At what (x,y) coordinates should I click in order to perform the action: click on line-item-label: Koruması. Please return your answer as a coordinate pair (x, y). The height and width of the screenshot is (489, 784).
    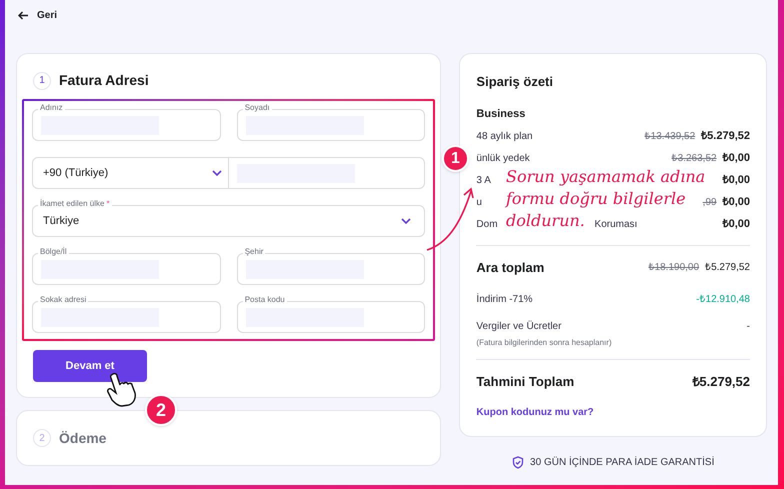
    Looking at the image, I should click on (616, 225).